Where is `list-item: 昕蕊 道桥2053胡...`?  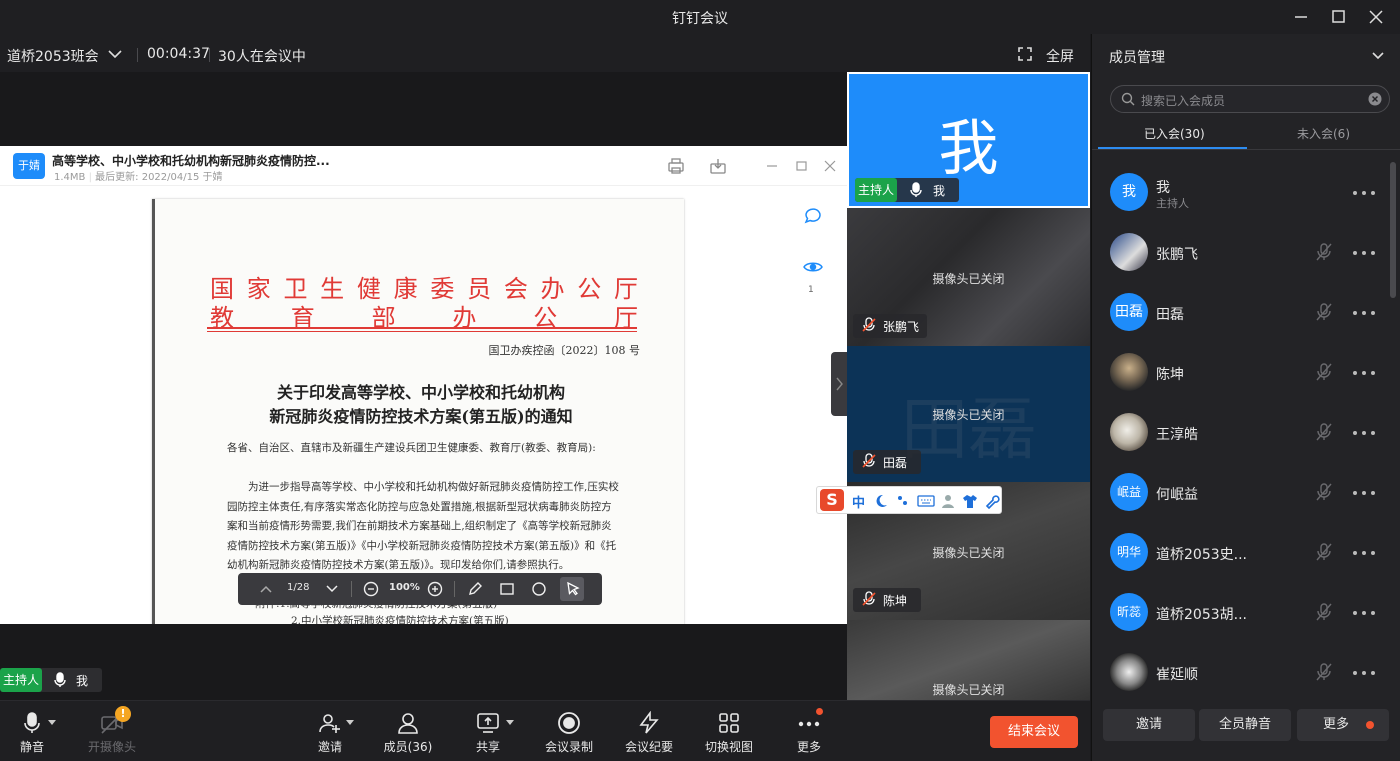
list-item: 昕蕊 道桥2053胡... is located at coordinates (1242, 613).